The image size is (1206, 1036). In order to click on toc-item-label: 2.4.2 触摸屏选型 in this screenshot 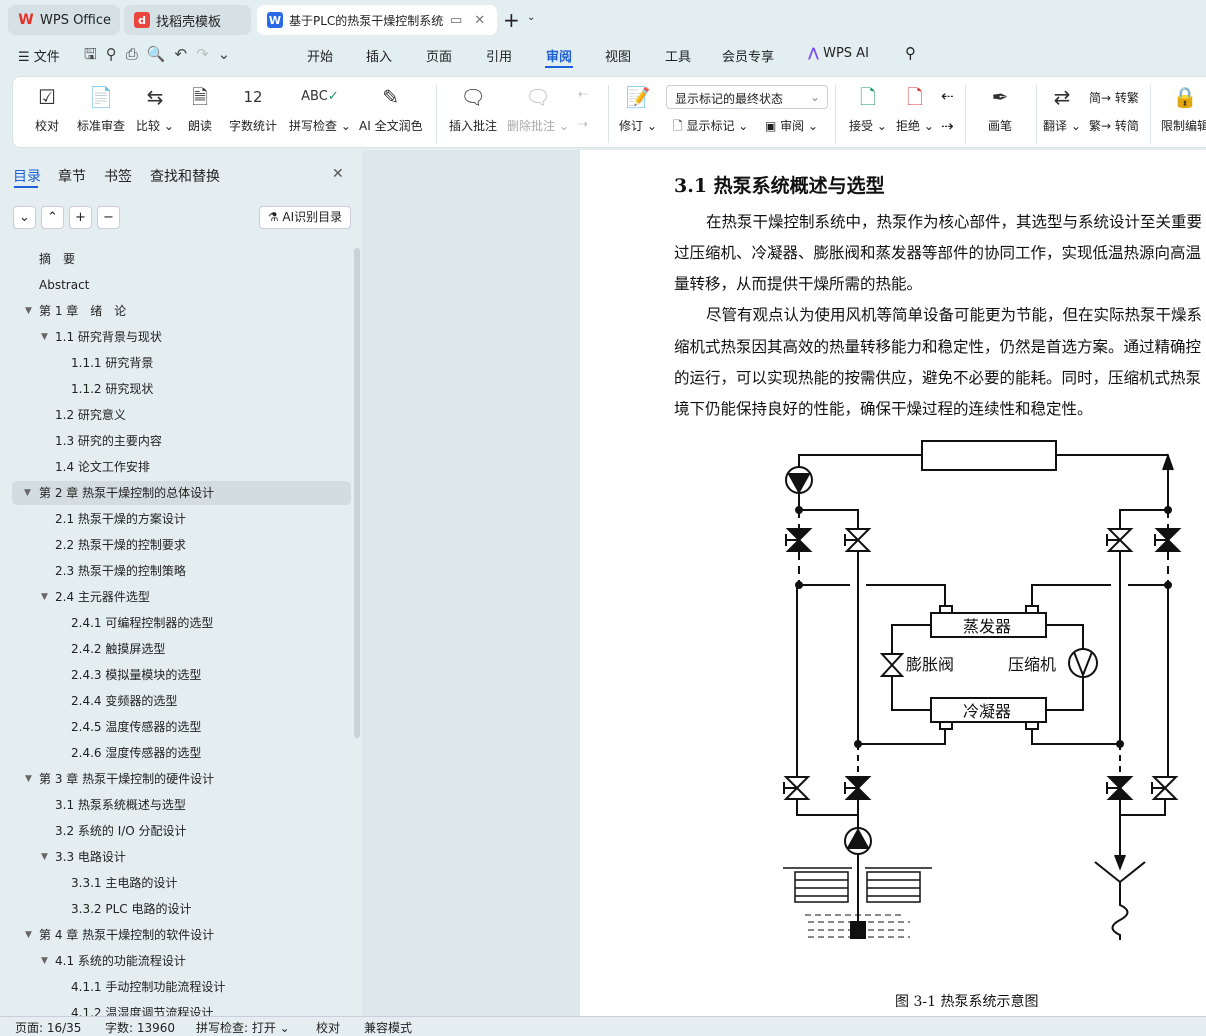, I will do `click(118, 649)`.